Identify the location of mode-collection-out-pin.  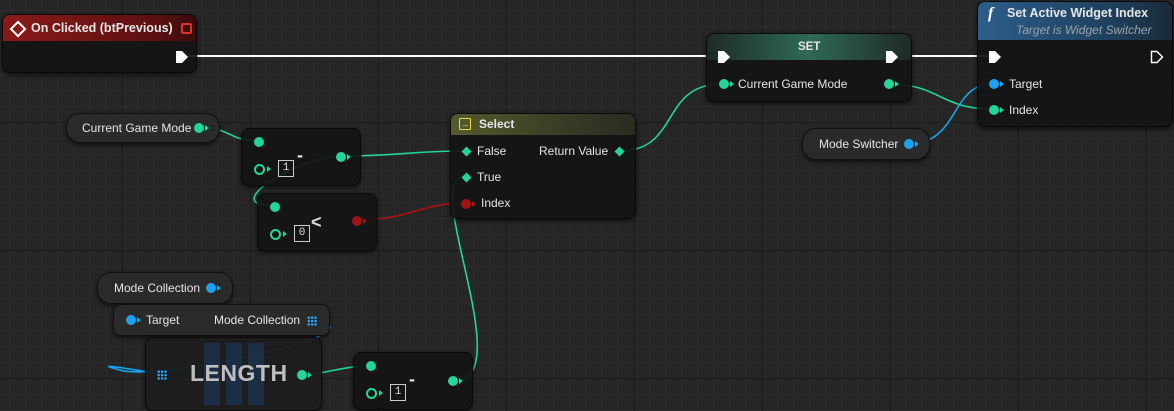
(211, 288).